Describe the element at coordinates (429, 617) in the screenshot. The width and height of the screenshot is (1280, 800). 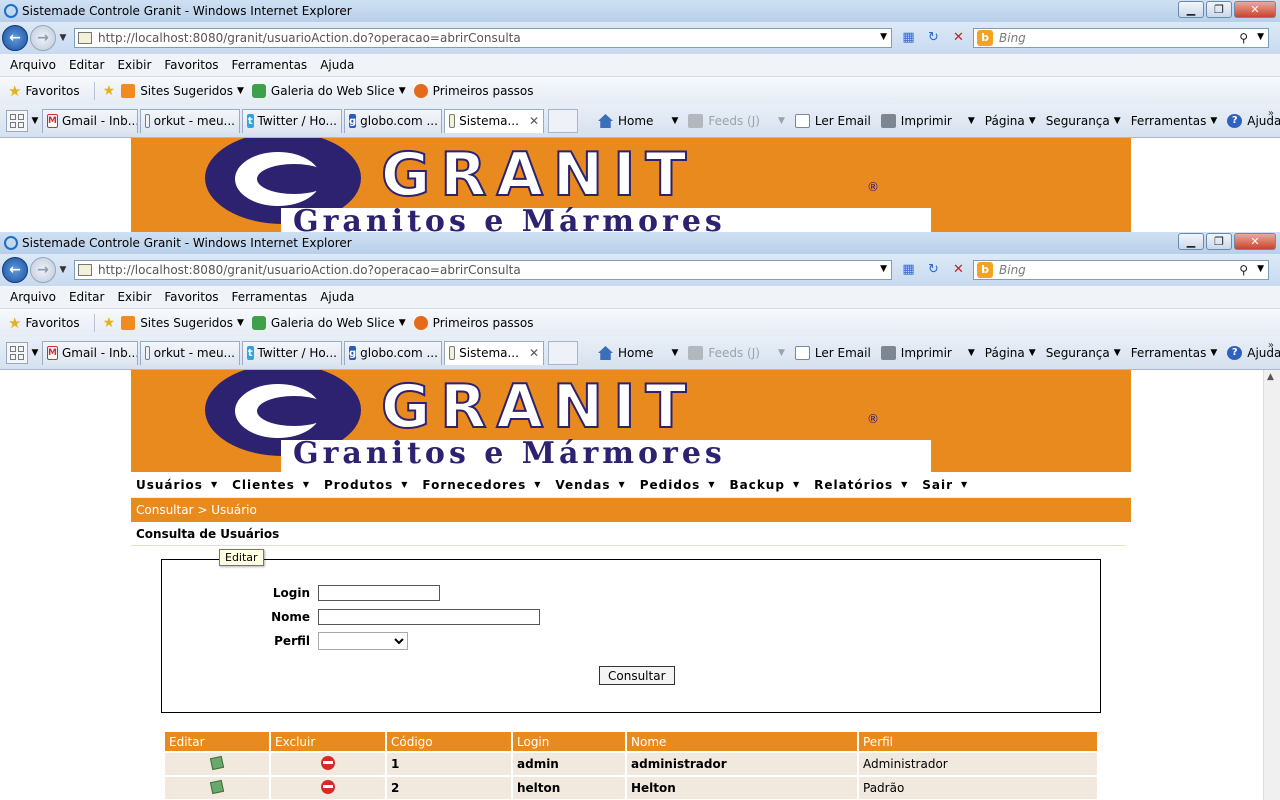
I see `nome-input` at that location.